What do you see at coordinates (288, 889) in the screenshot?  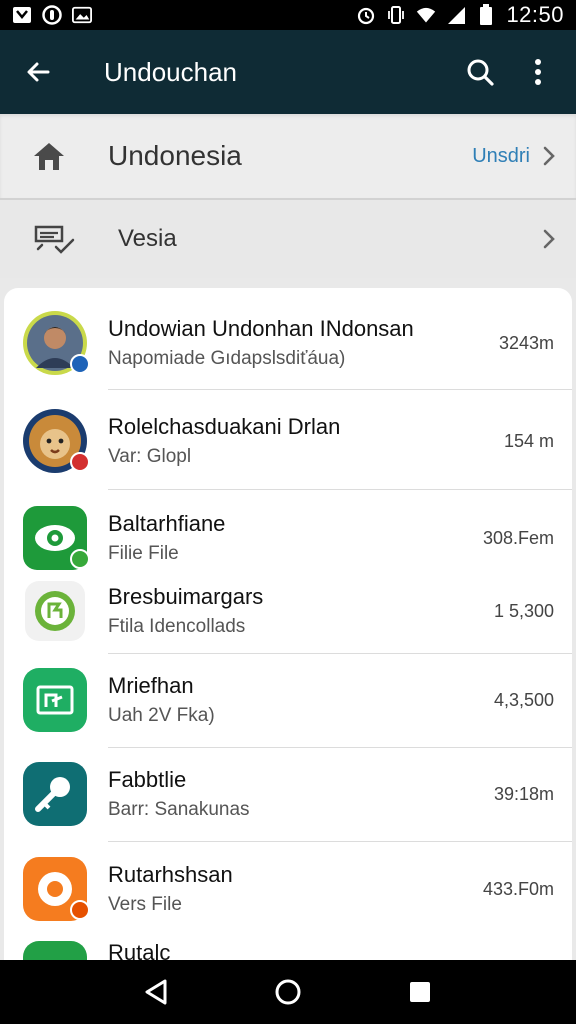 I see `list-item: Rutarhshsan Vers File 433.F0m` at bounding box center [288, 889].